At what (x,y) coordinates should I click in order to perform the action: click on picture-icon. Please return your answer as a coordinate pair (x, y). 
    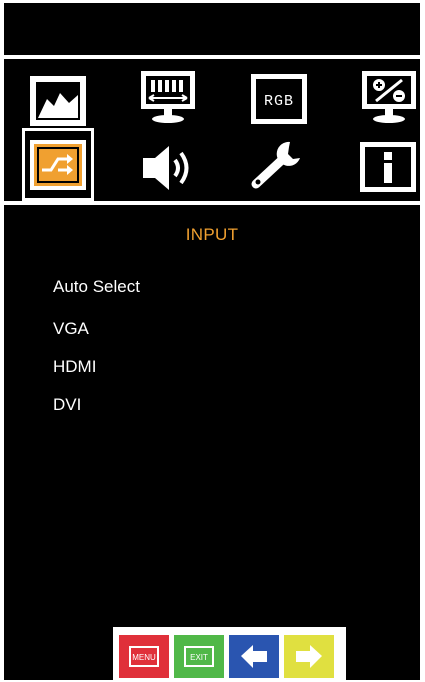
    Looking at the image, I should click on (58, 101).